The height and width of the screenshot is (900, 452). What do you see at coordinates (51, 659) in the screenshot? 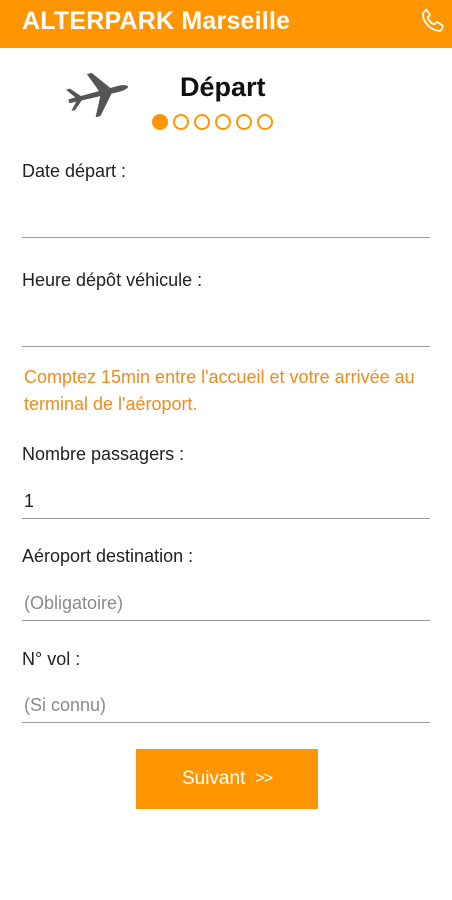
I see `flight-label: N° vol :` at bounding box center [51, 659].